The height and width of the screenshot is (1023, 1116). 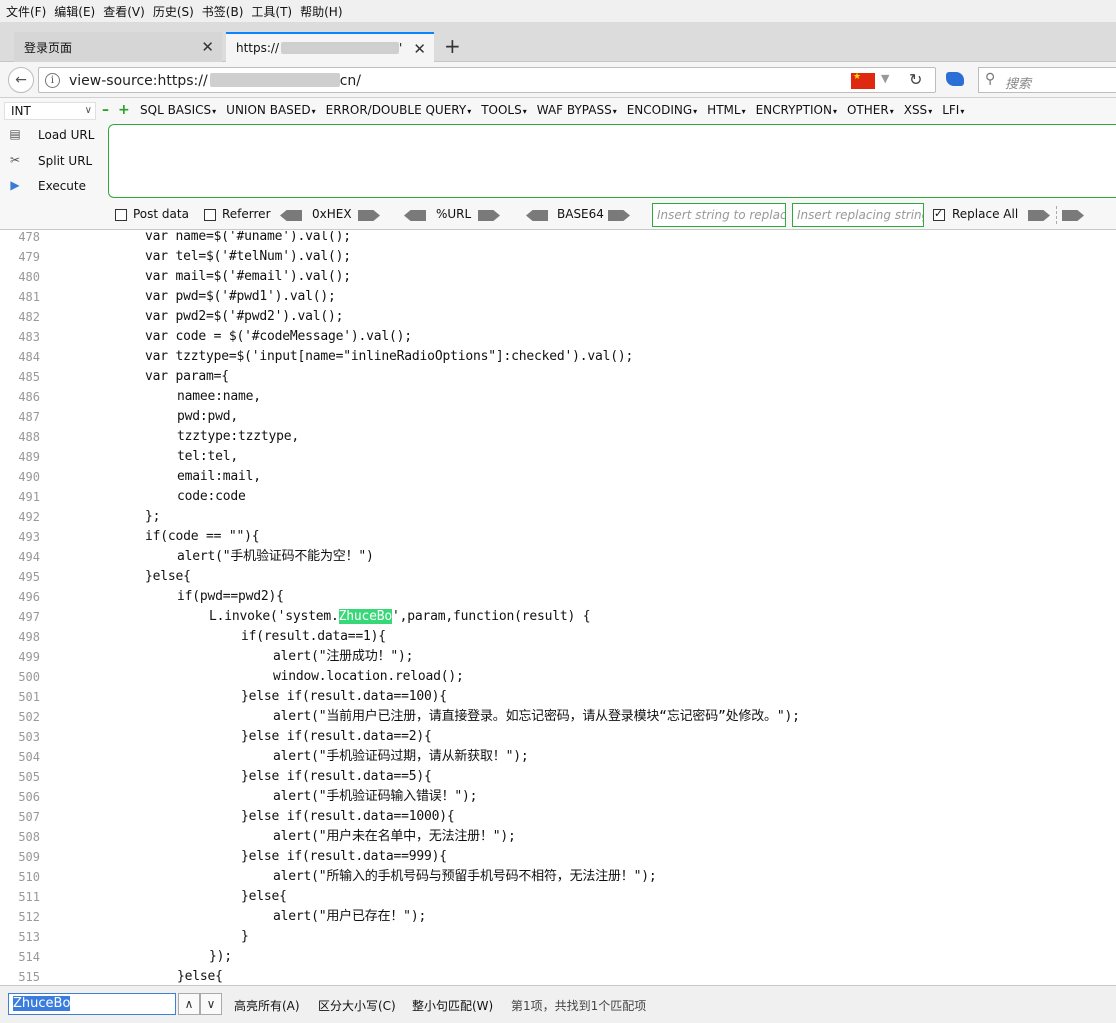 I want to click on replace-all-checkbox, so click(x=939, y=214).